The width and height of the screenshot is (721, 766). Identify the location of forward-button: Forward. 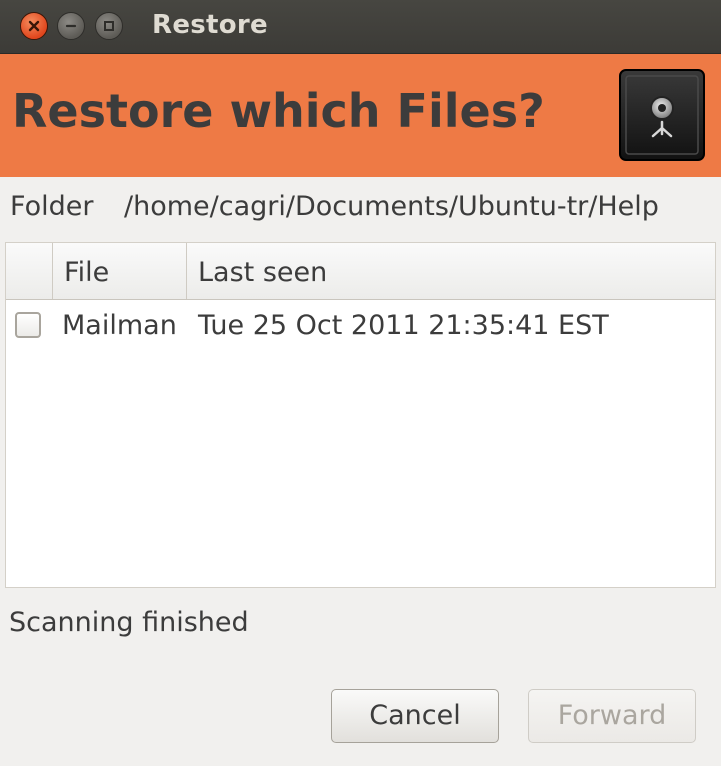
(612, 716).